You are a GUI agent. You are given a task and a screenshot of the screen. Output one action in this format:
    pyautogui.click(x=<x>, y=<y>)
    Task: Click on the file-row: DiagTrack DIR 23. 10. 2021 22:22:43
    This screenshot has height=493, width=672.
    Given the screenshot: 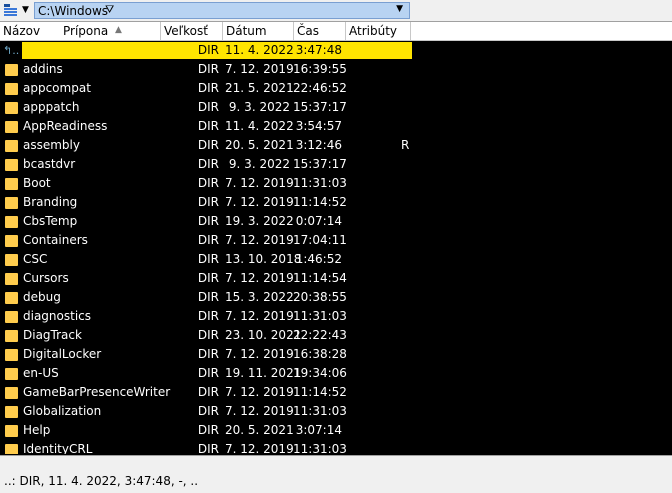 What is the action you would take?
    pyautogui.click(x=336, y=335)
    